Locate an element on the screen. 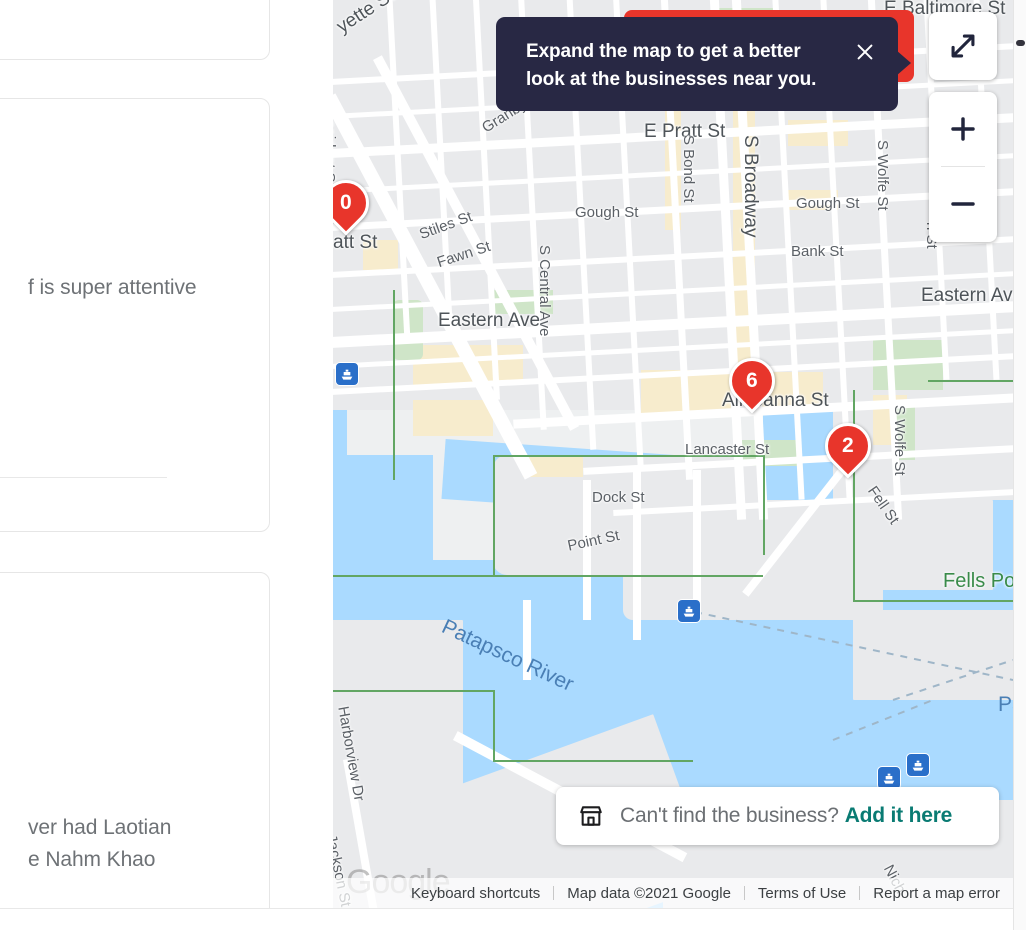 The image size is (1026, 930). expand-map-button is located at coordinates (963, 46).